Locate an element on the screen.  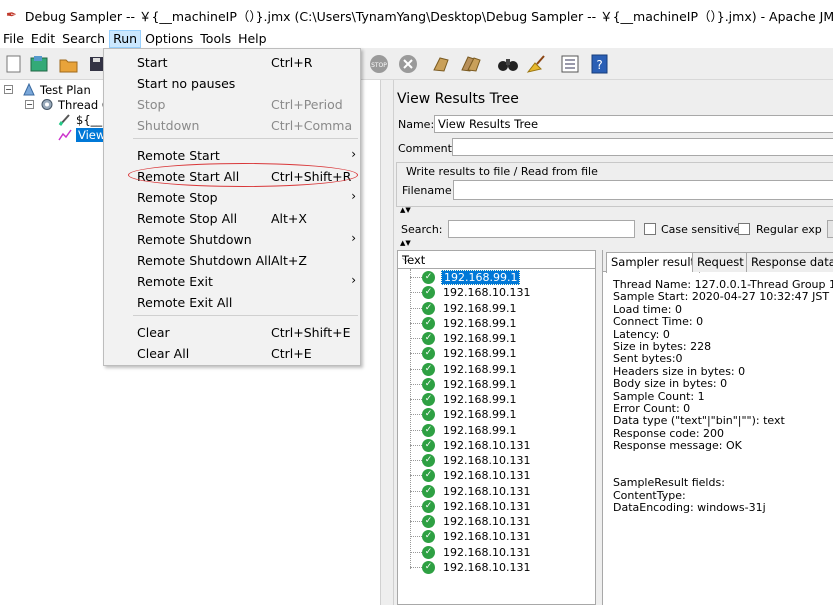
sampler-result-line: DataEncoding: windows-31j is located at coordinates (689, 508).